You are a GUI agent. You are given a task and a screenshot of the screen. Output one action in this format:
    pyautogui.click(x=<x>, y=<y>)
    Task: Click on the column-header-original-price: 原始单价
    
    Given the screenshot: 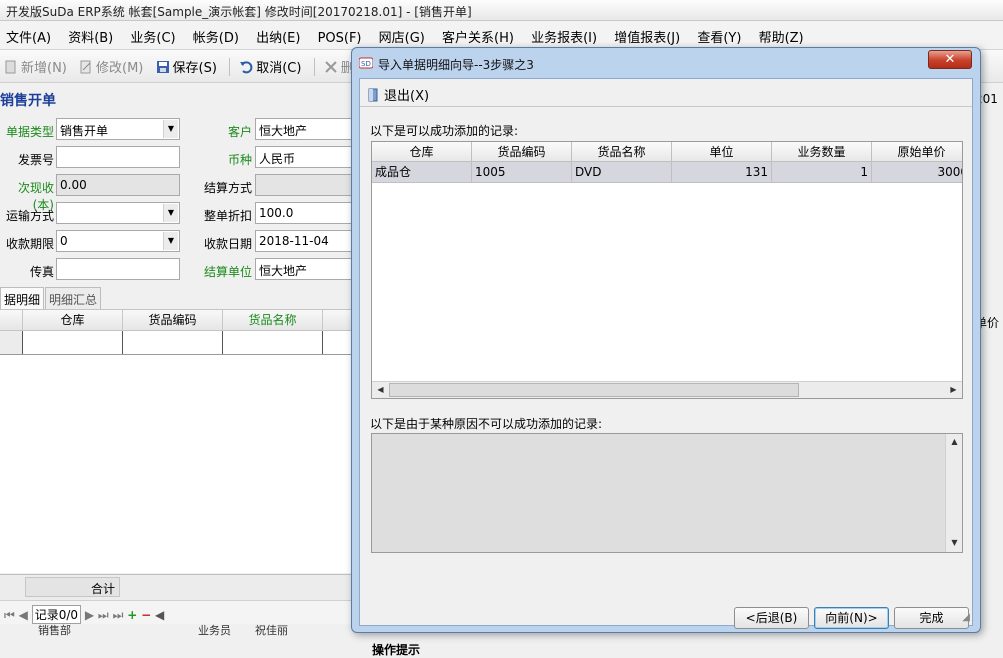 What is the action you would take?
    pyautogui.click(x=917, y=152)
    